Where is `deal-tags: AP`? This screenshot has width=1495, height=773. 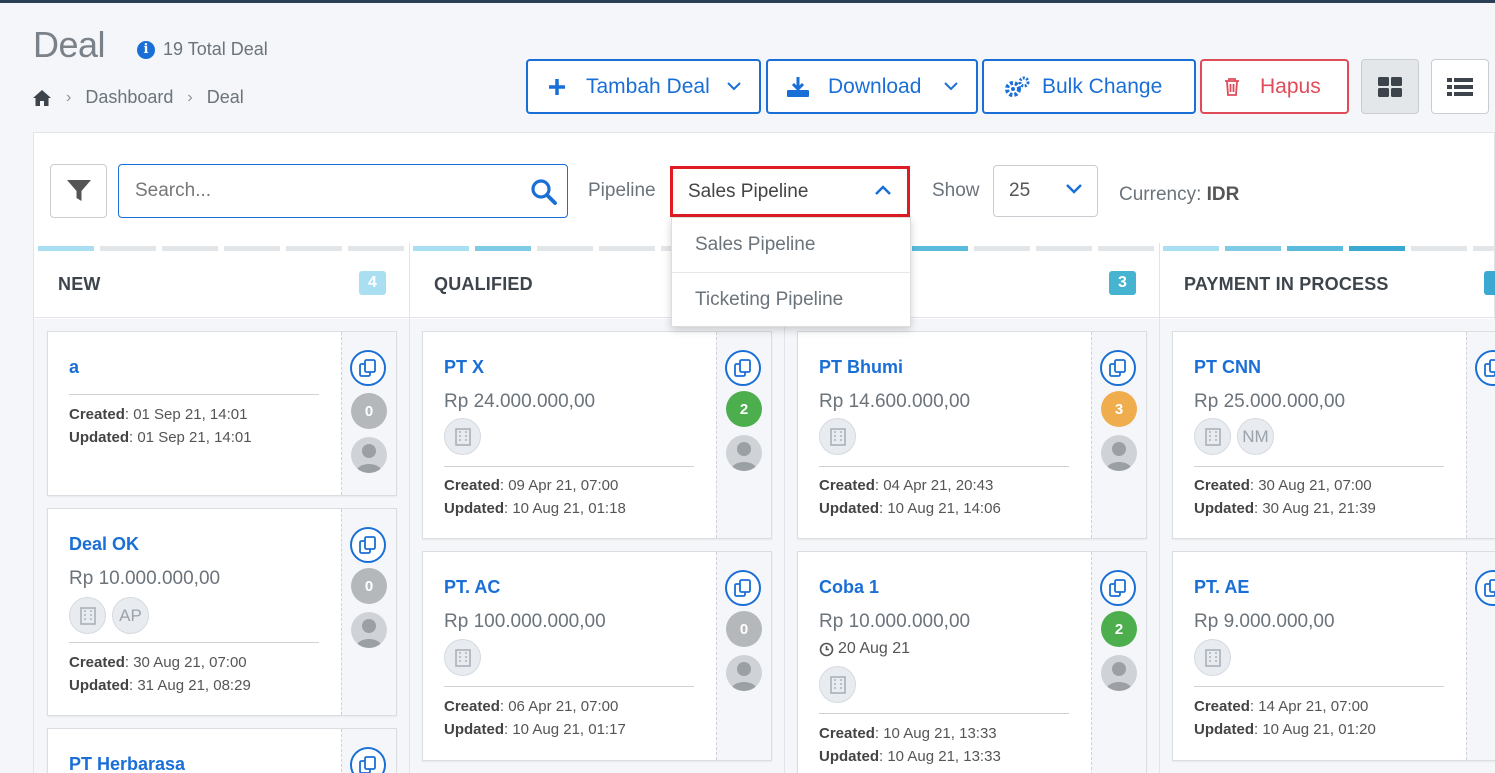
deal-tags: AP is located at coordinates (109, 615).